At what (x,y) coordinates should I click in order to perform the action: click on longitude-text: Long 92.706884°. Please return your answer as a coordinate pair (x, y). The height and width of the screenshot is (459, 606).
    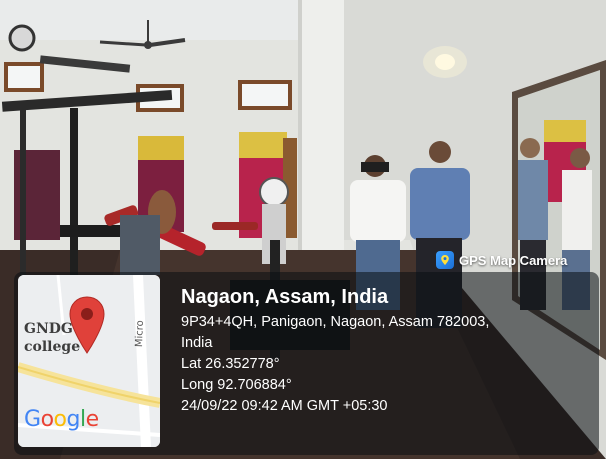
    Looking at the image, I should click on (236, 385).